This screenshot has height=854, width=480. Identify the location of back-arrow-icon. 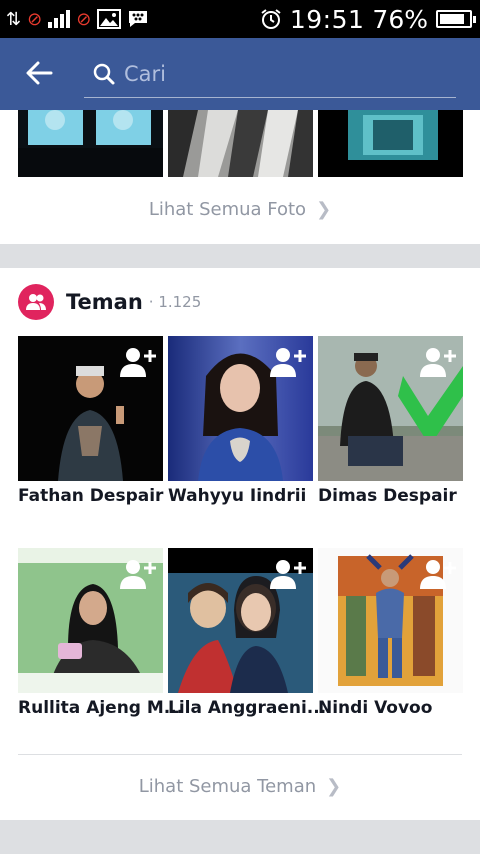
(42, 74).